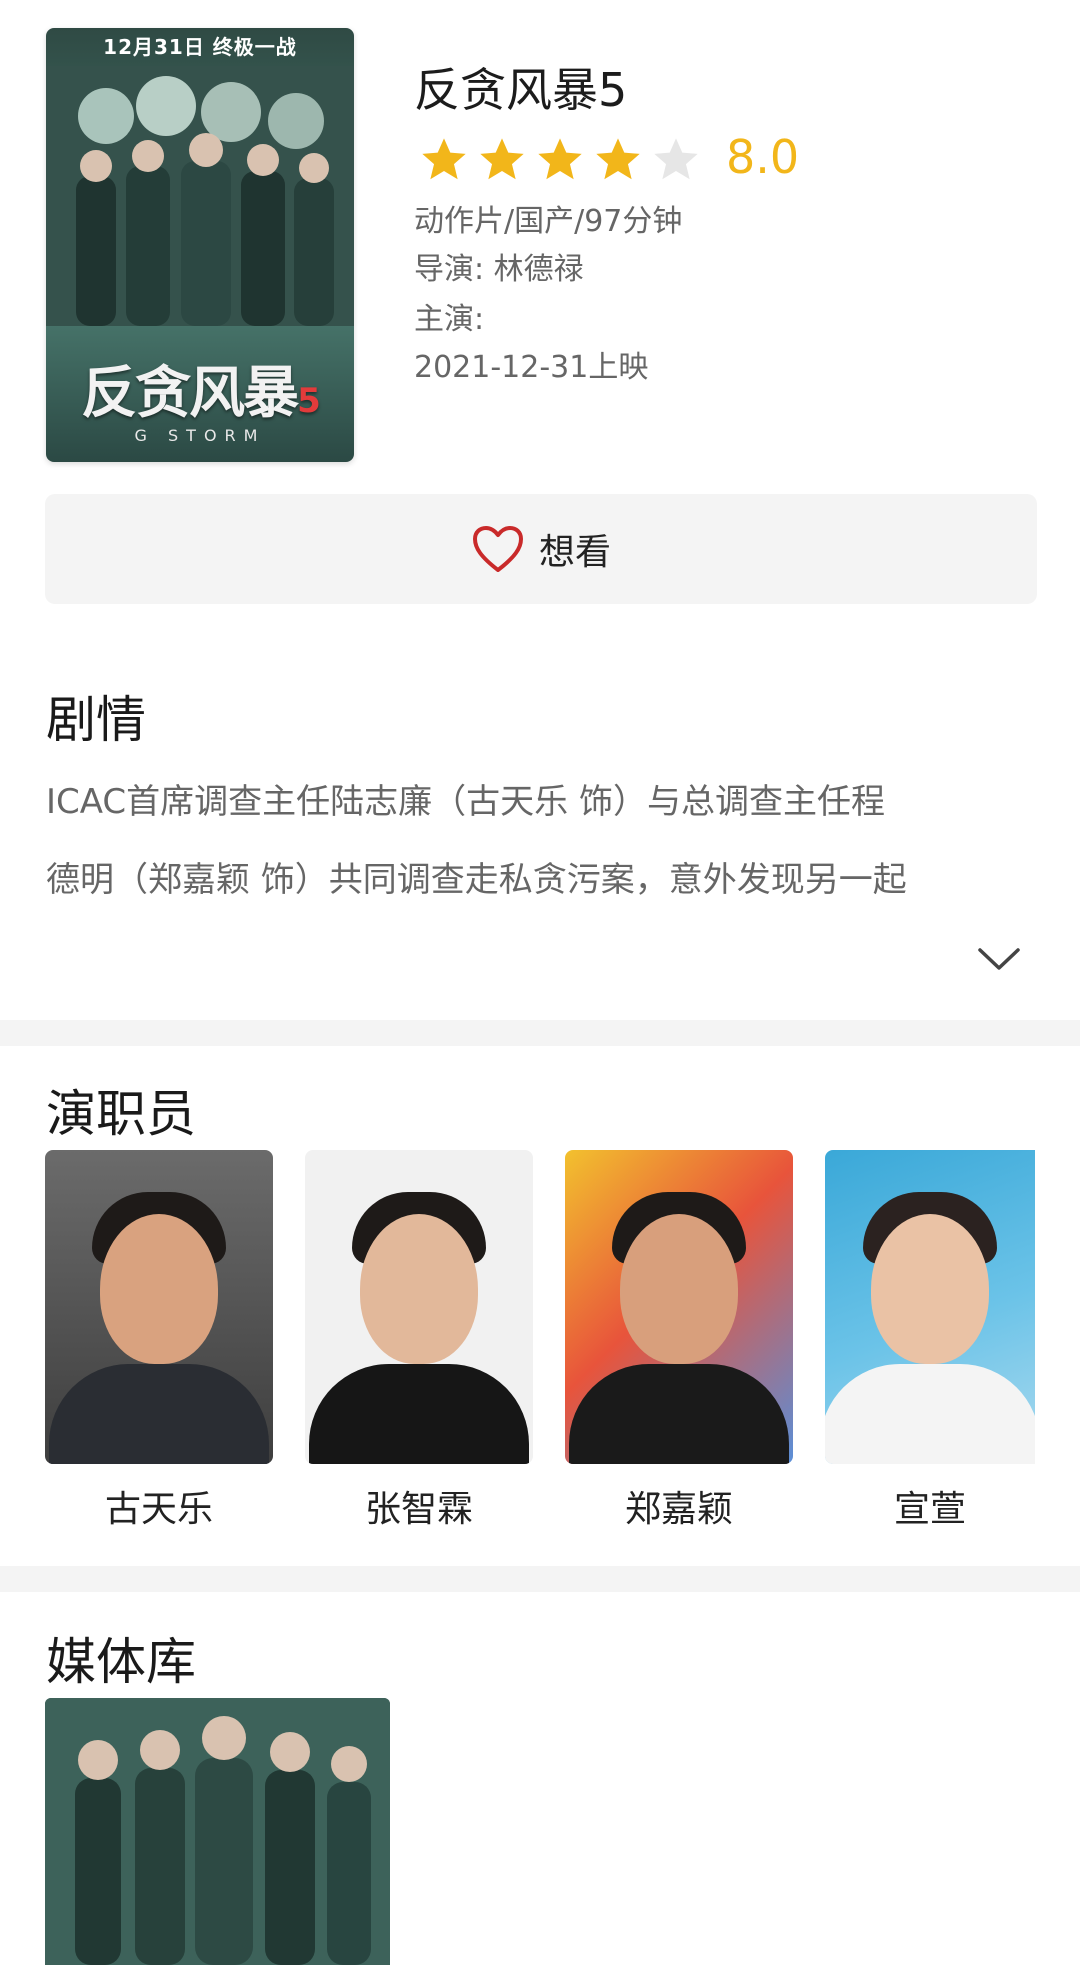 The image size is (1080, 1965). I want to click on cast-card: 古天乐, so click(159, 1341).